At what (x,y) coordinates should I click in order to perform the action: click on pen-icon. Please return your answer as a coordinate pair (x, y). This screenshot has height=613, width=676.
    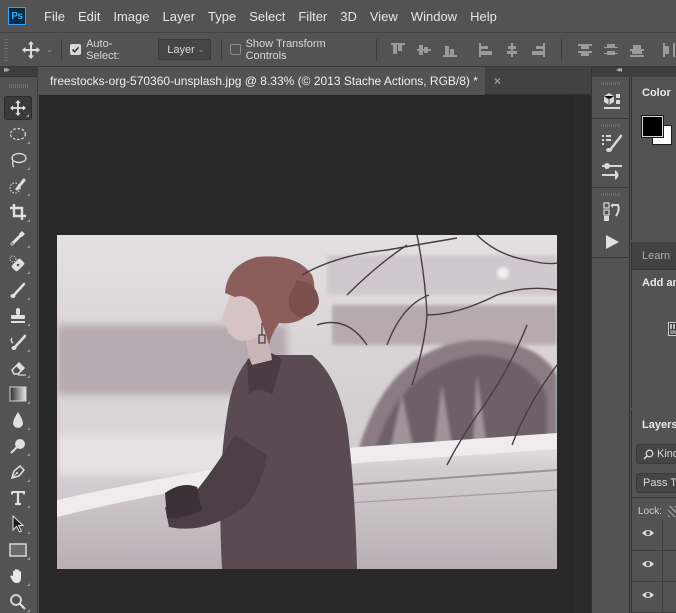
    Looking at the image, I should click on (18, 472).